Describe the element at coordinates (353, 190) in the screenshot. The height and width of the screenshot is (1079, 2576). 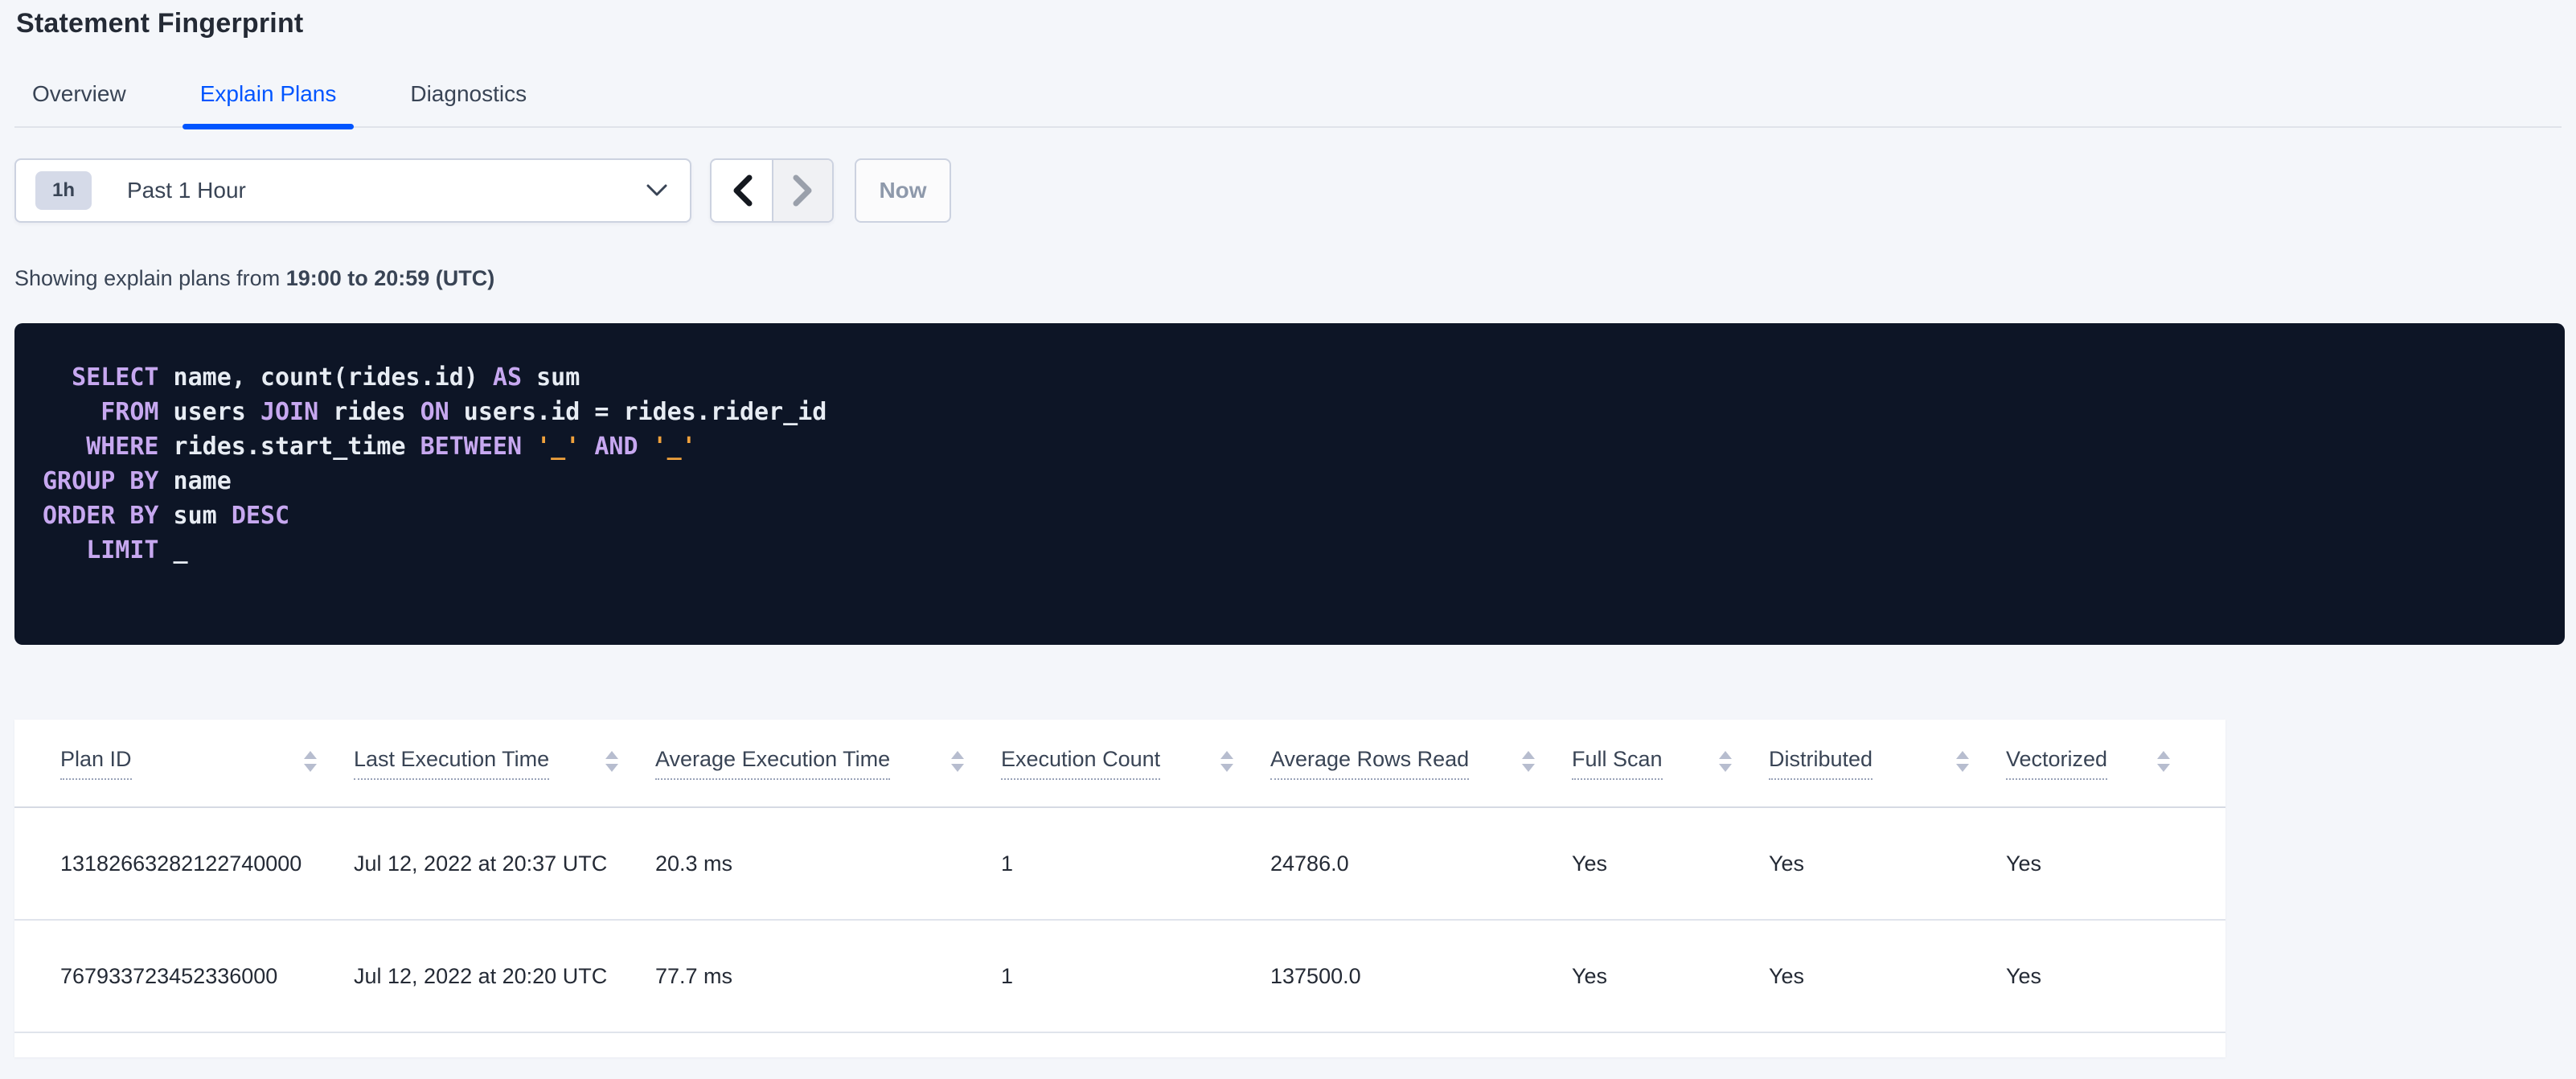
I see `time-range-dropdown: 1h Past 1 Hour` at that location.